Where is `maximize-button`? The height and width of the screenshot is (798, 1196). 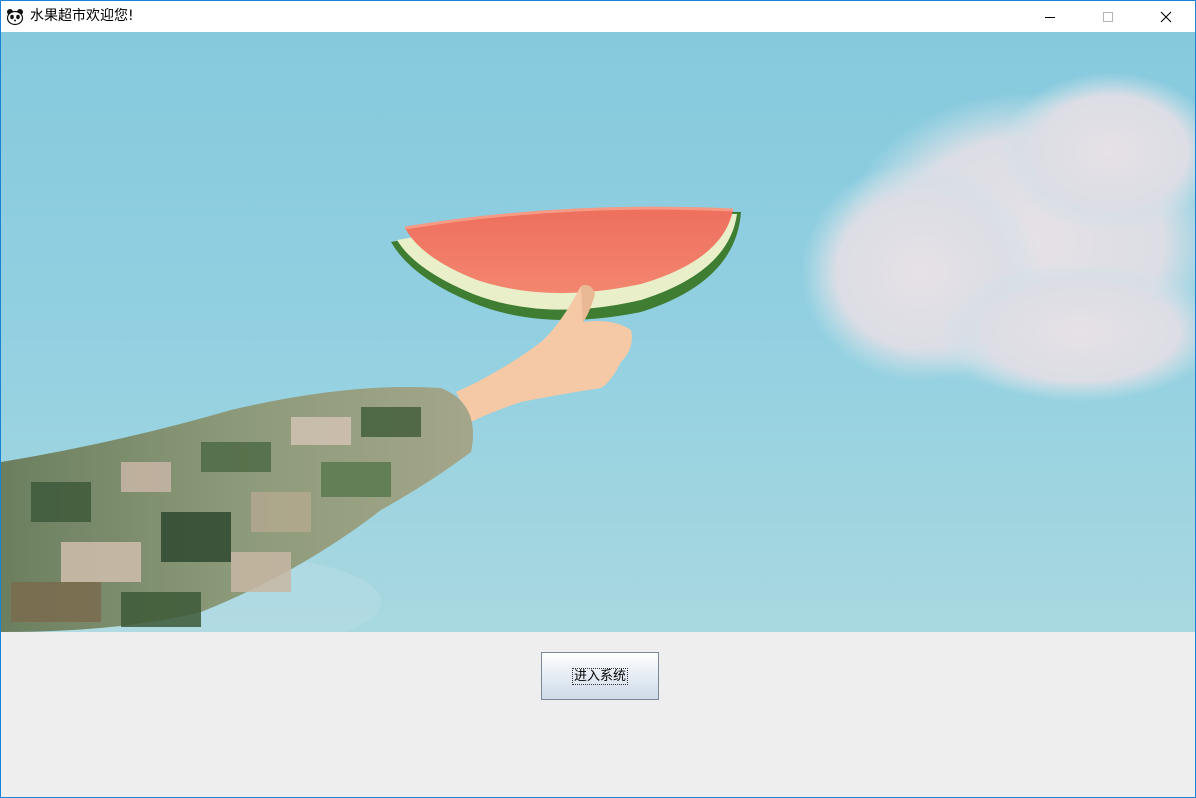
maximize-button is located at coordinates (1108, 16).